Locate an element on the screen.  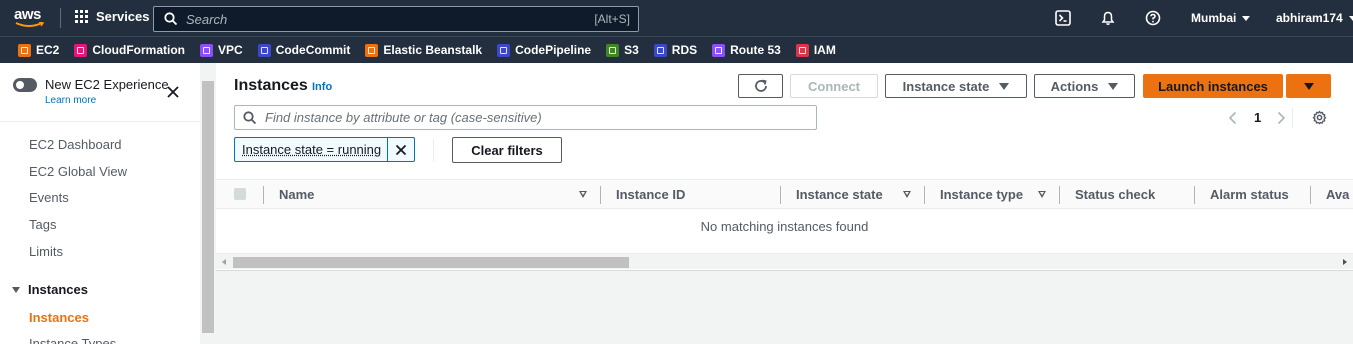
region-selector: Mumbai is located at coordinates (1220, 18).